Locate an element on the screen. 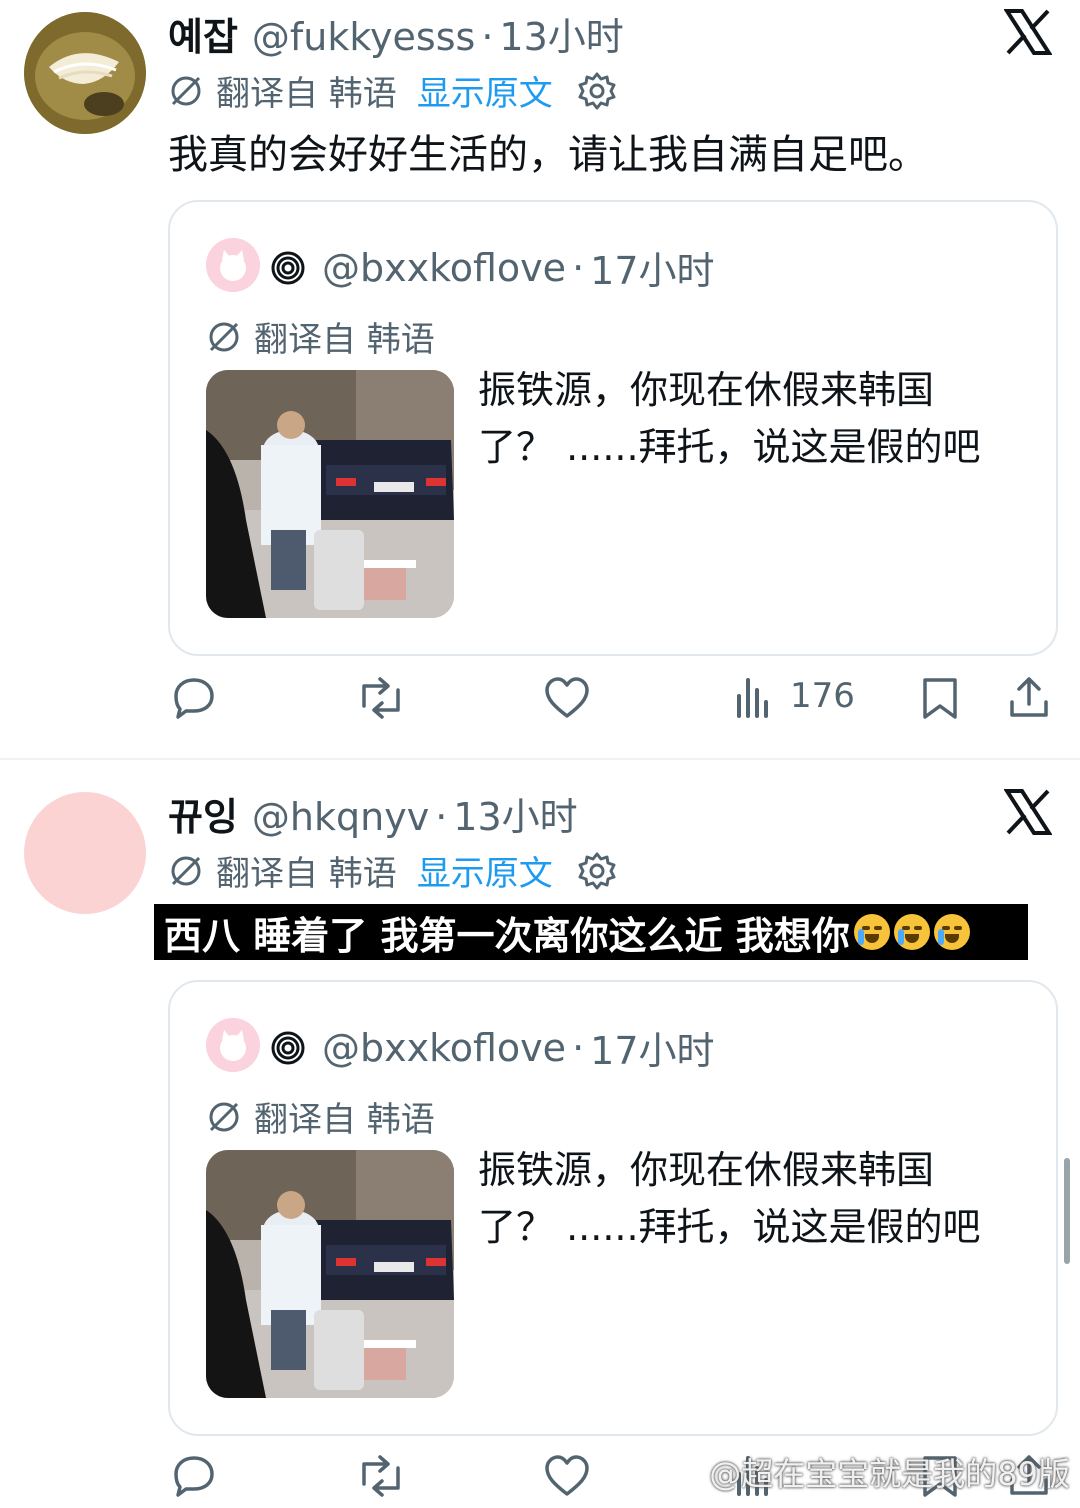 The width and height of the screenshot is (1080, 1508). caption-text: 西八 睡着了 我第一次离你这么近 我想你 is located at coordinates (507, 935).